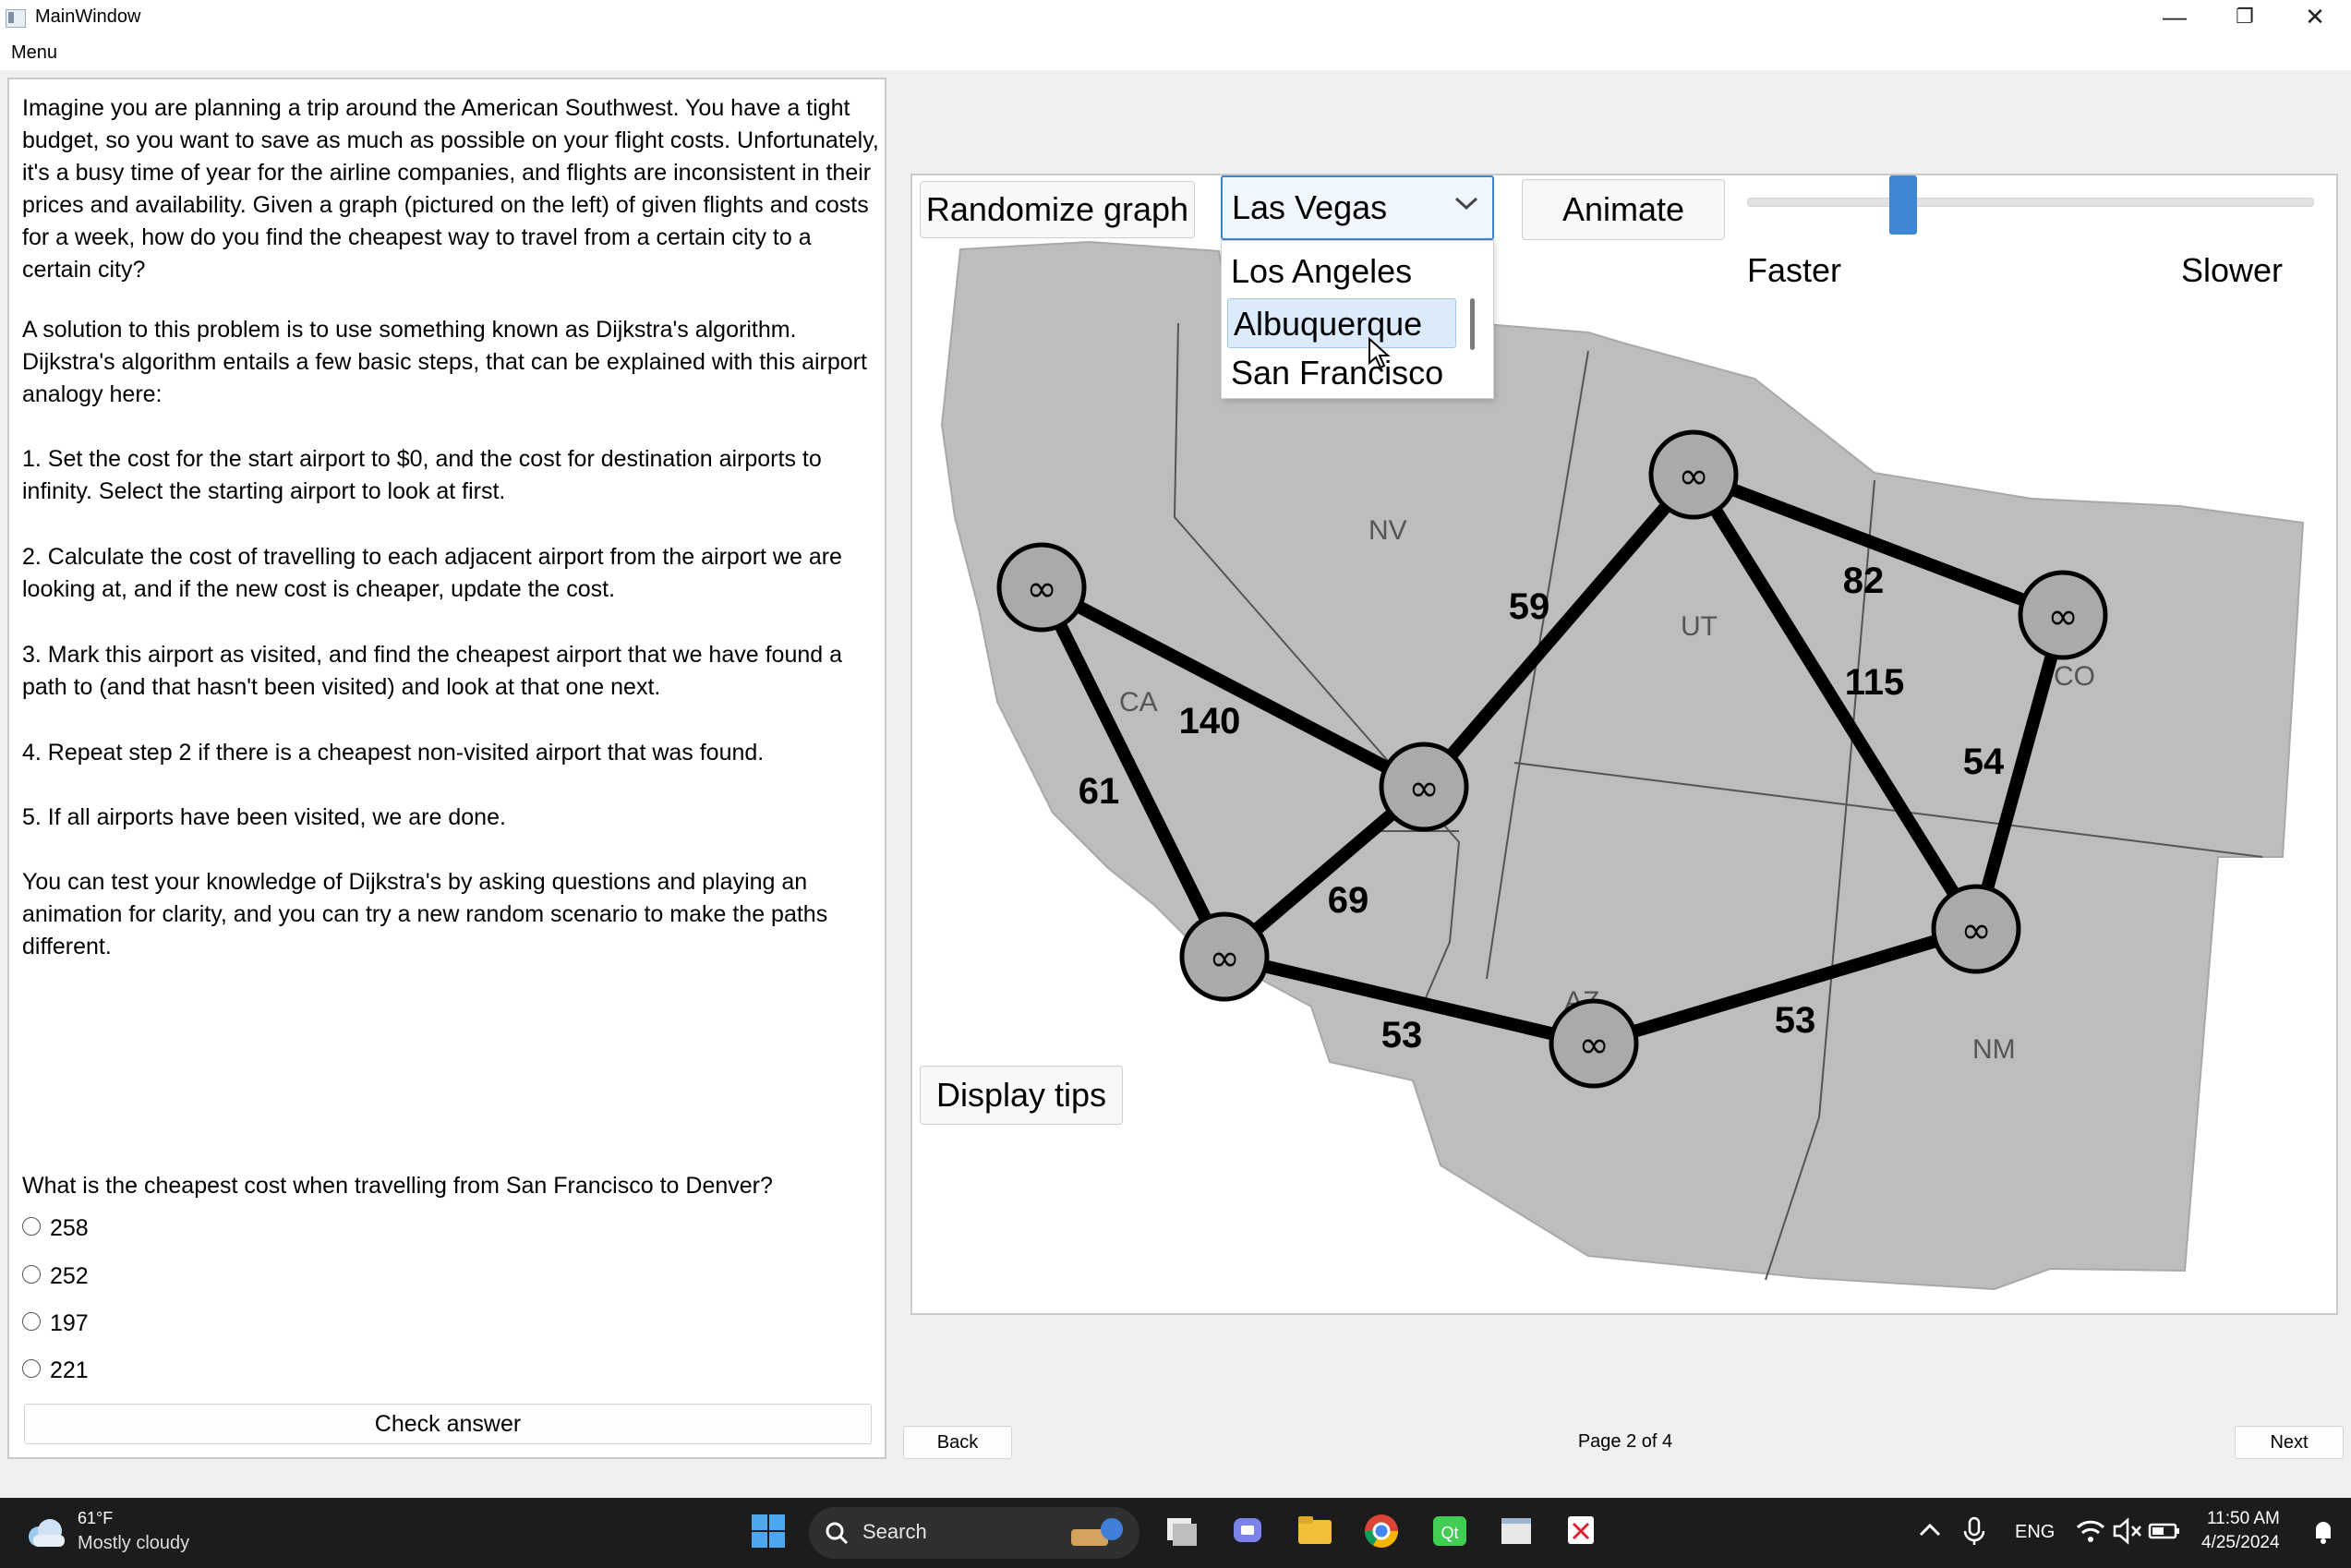 Image resolution: width=2351 pixels, height=1568 pixels. Describe the element at coordinates (1022, 1095) in the screenshot. I see `display-tips-button: Display tips` at that location.